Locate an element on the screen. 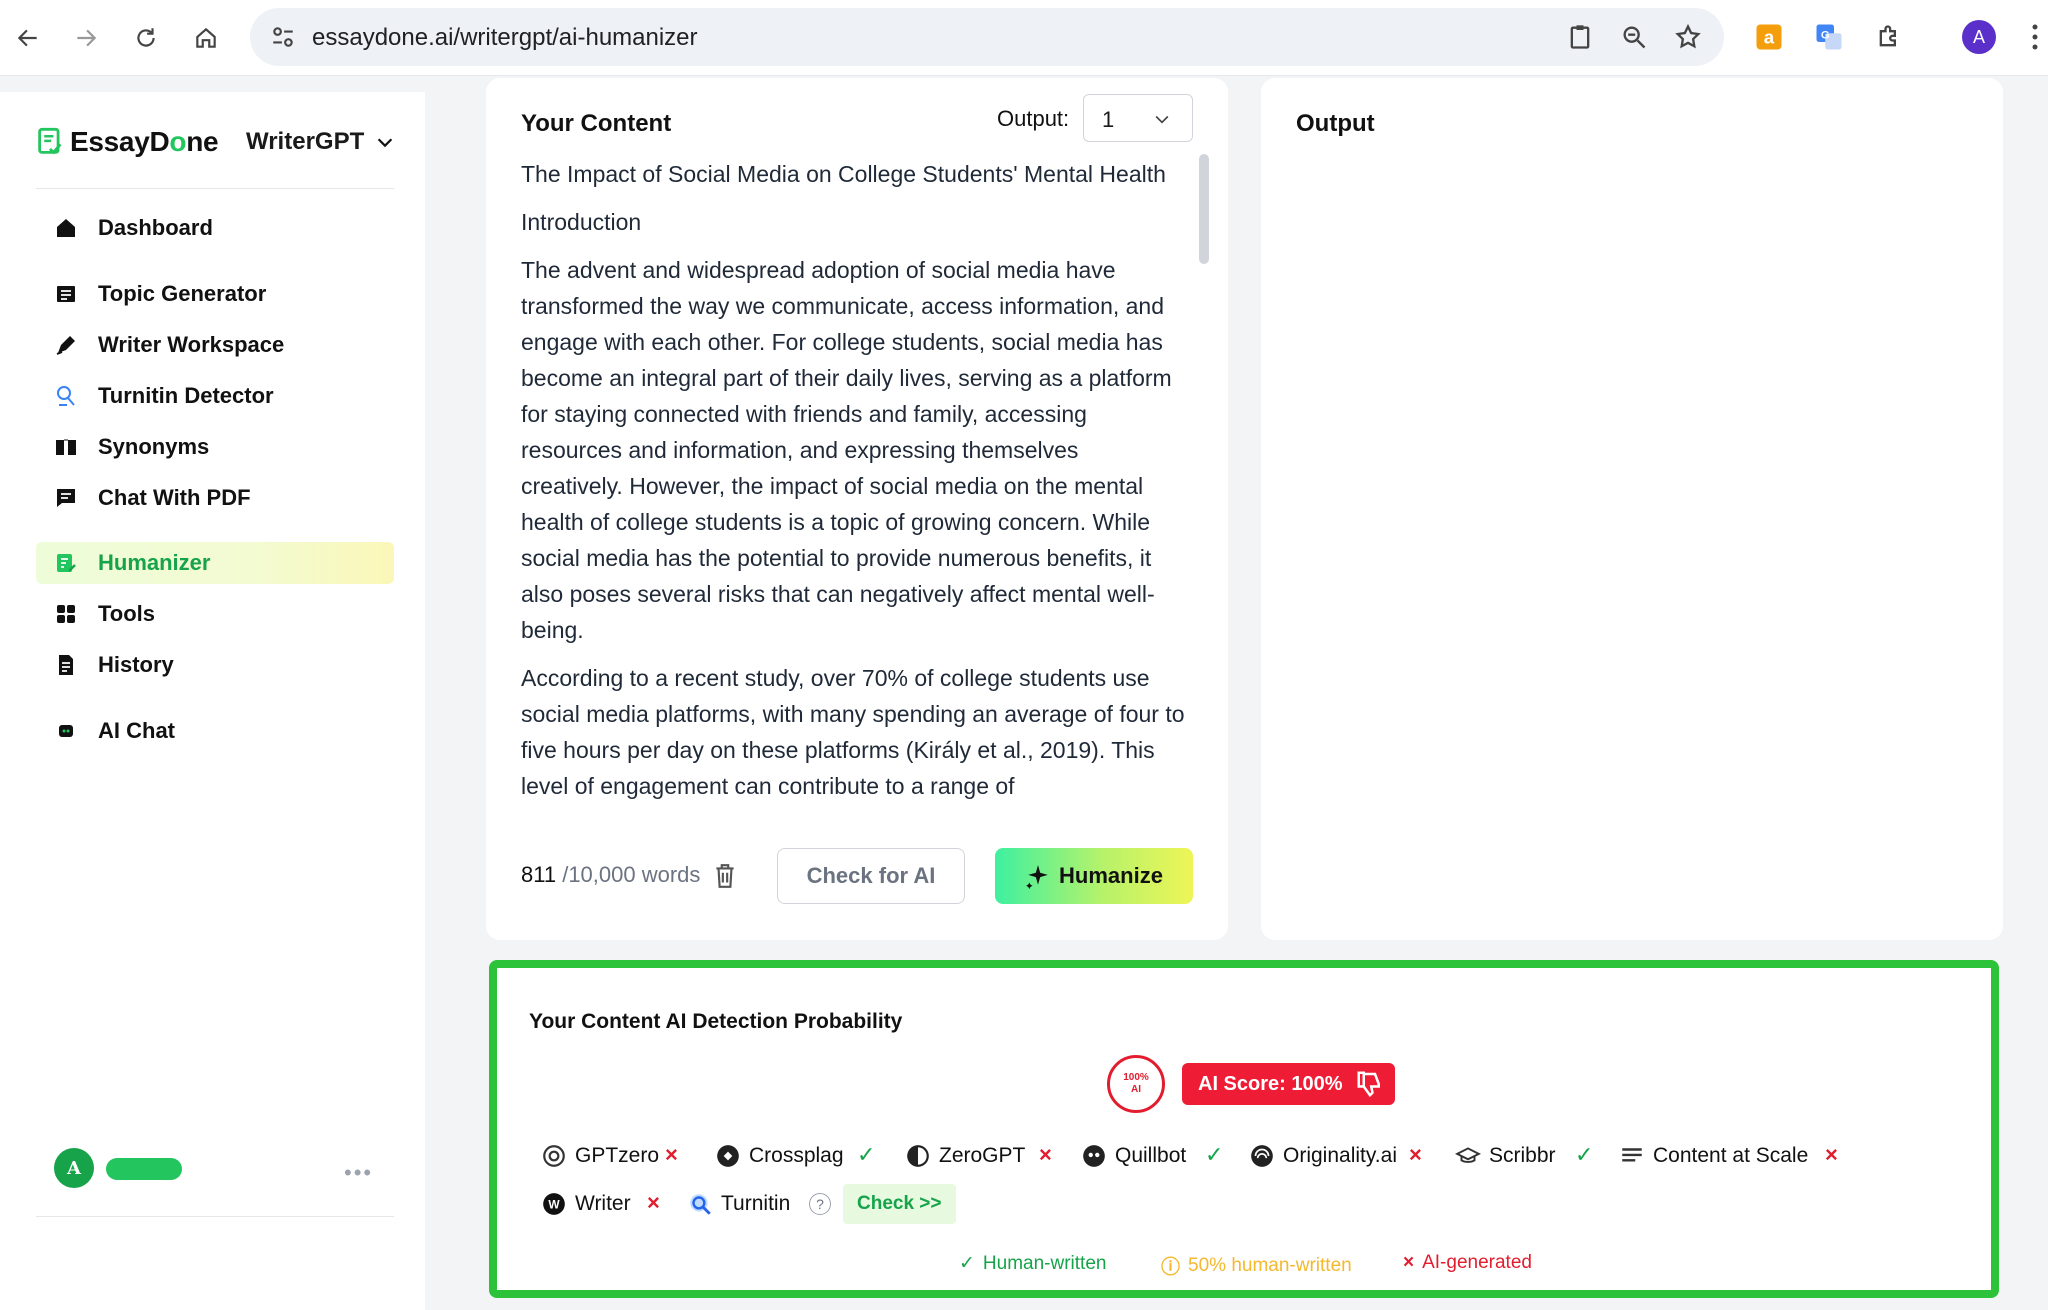 The height and width of the screenshot is (1310, 2048). extensions-button is located at coordinates (1889, 37).